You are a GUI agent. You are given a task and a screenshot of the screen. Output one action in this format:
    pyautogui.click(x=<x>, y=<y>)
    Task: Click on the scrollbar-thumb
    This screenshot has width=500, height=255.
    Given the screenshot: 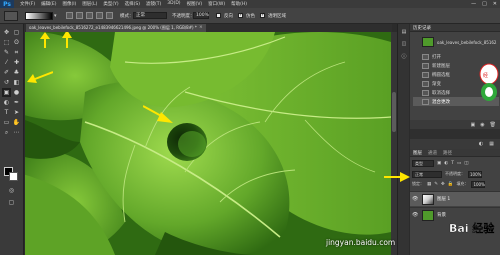 What is the action you would take?
    pyautogui.click(x=394, y=112)
    